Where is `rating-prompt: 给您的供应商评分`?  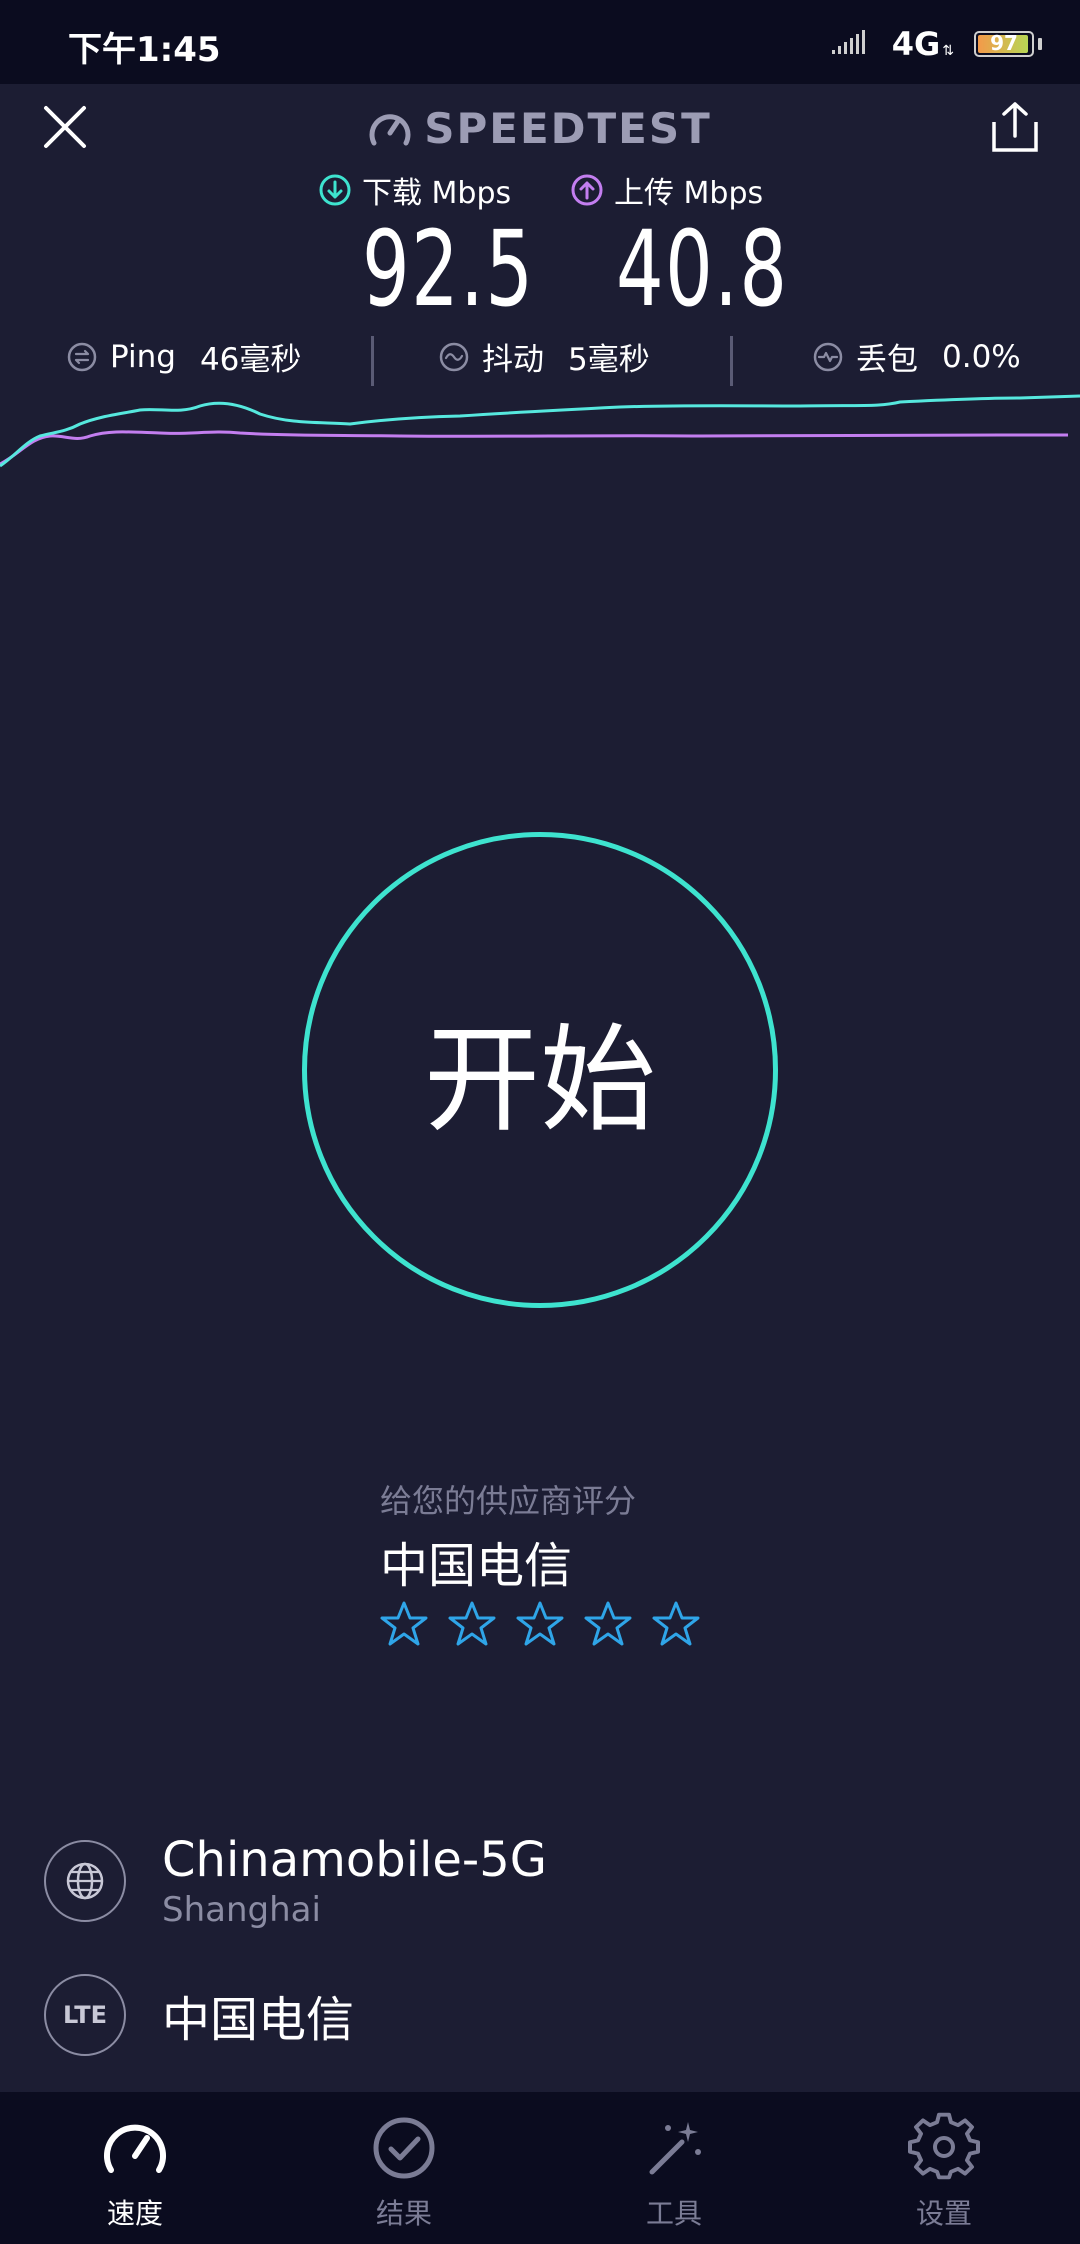 rating-prompt: 给您的供应商评分 is located at coordinates (508, 1501).